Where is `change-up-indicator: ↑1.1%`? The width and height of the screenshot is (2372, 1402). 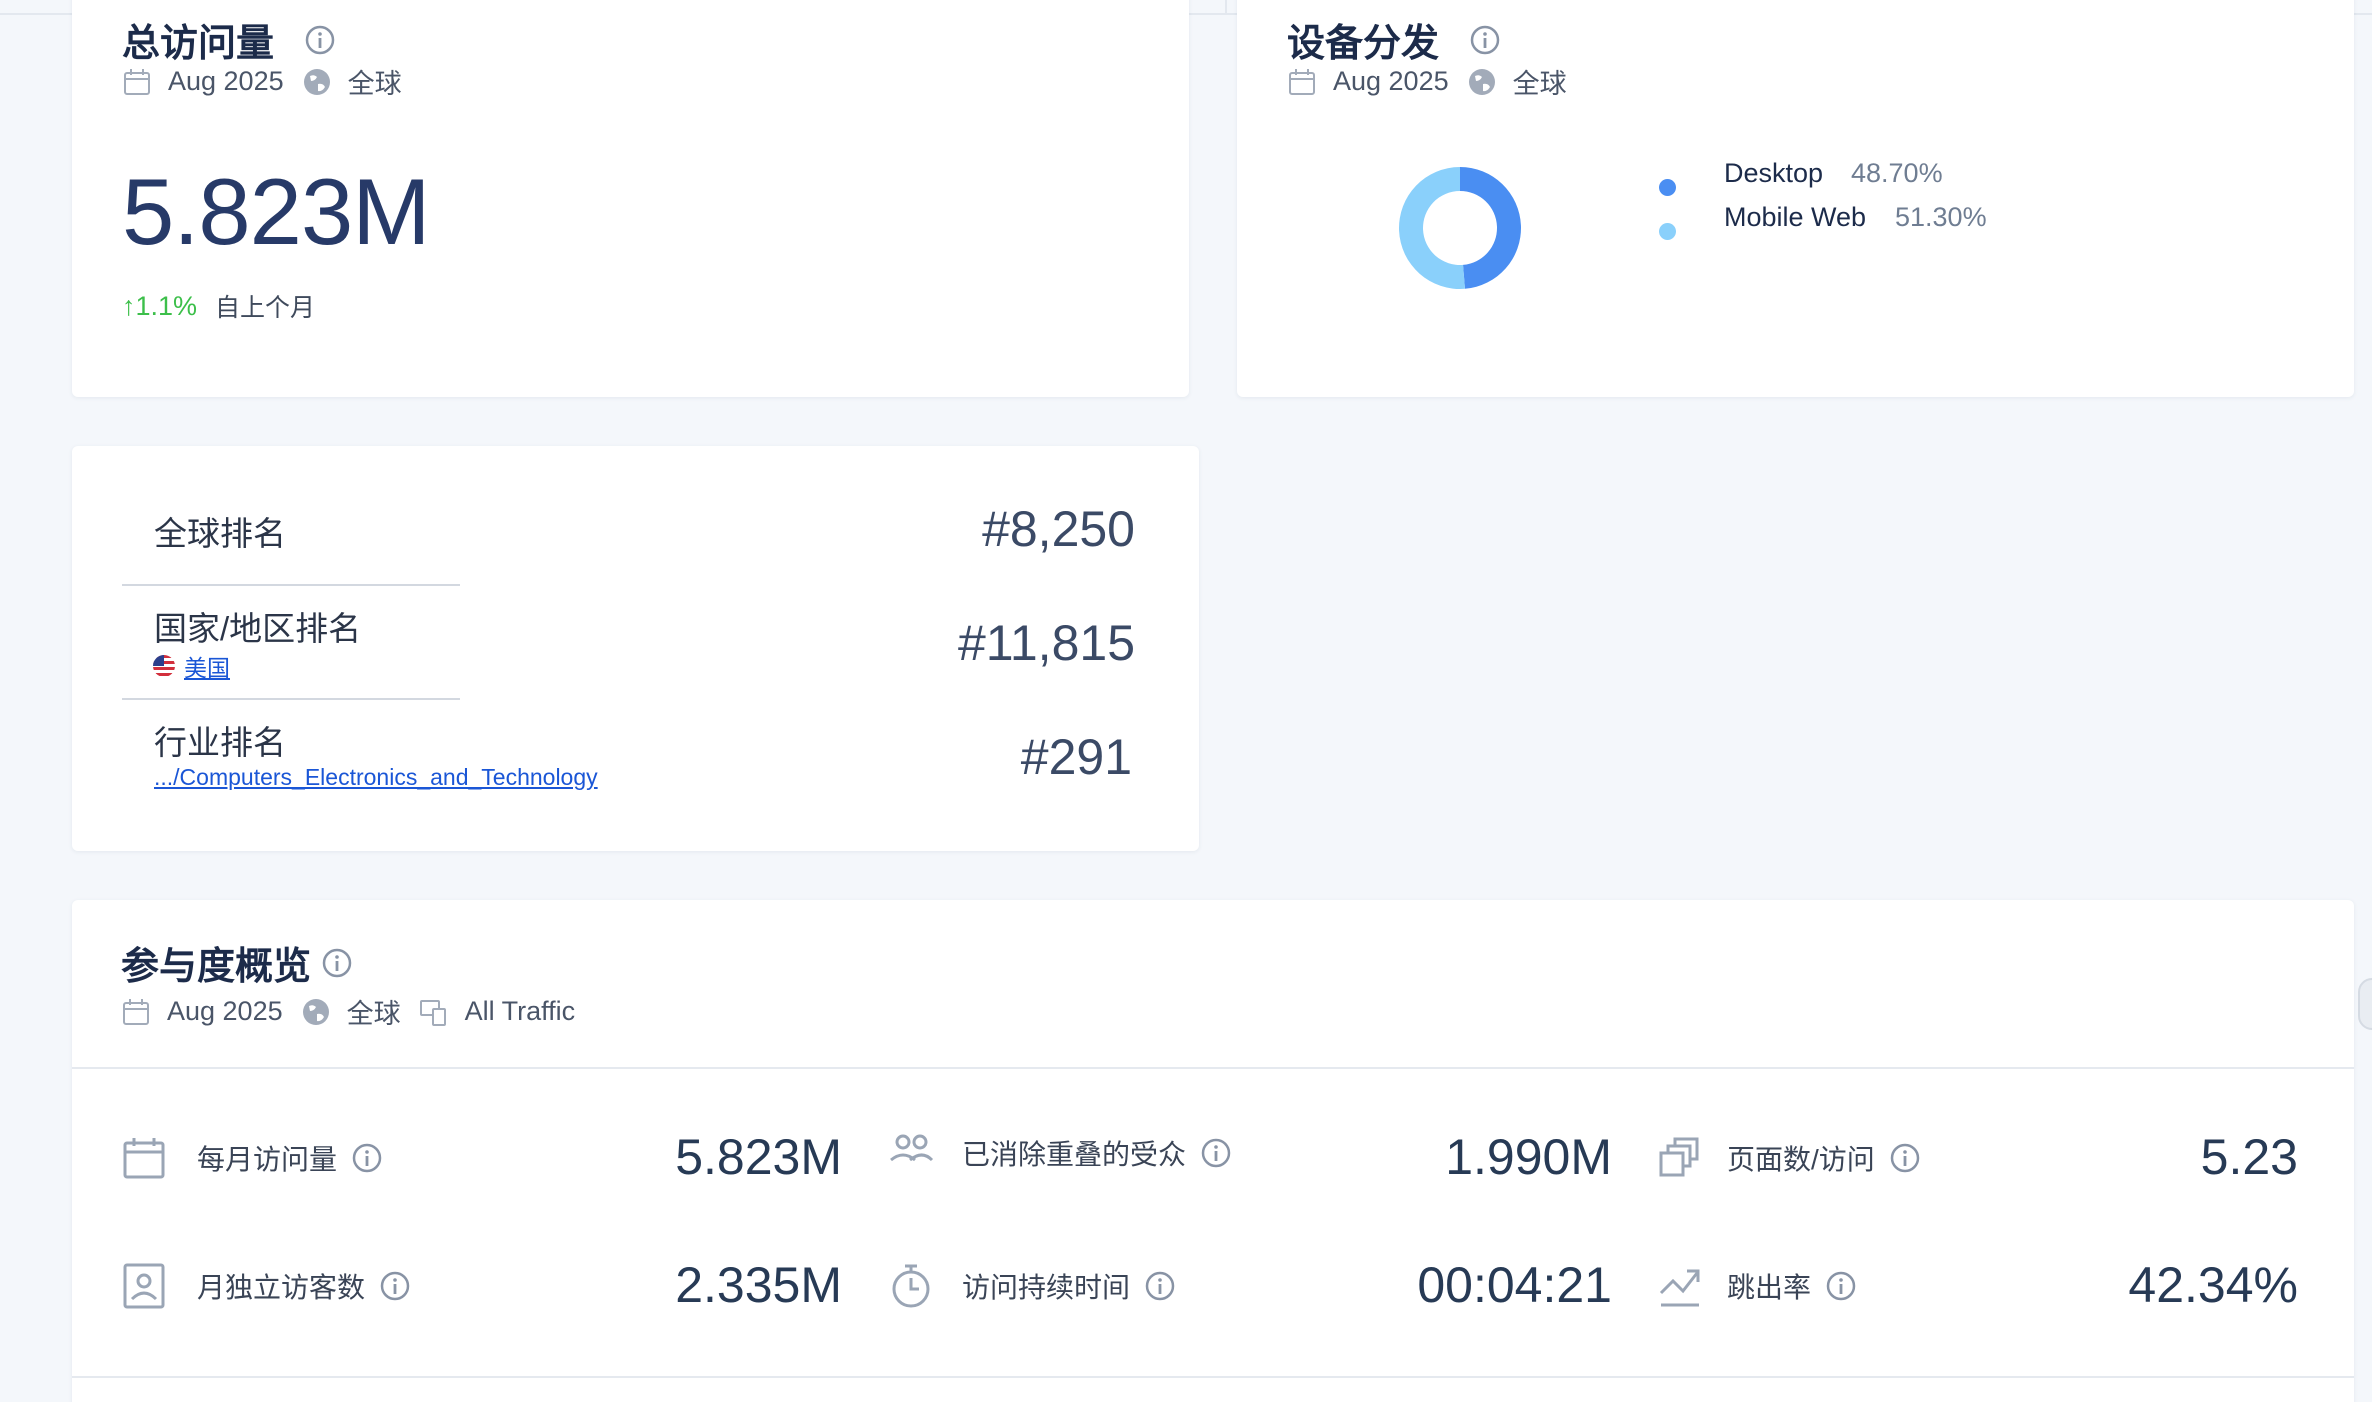 change-up-indicator: ↑1.1% is located at coordinates (159, 306).